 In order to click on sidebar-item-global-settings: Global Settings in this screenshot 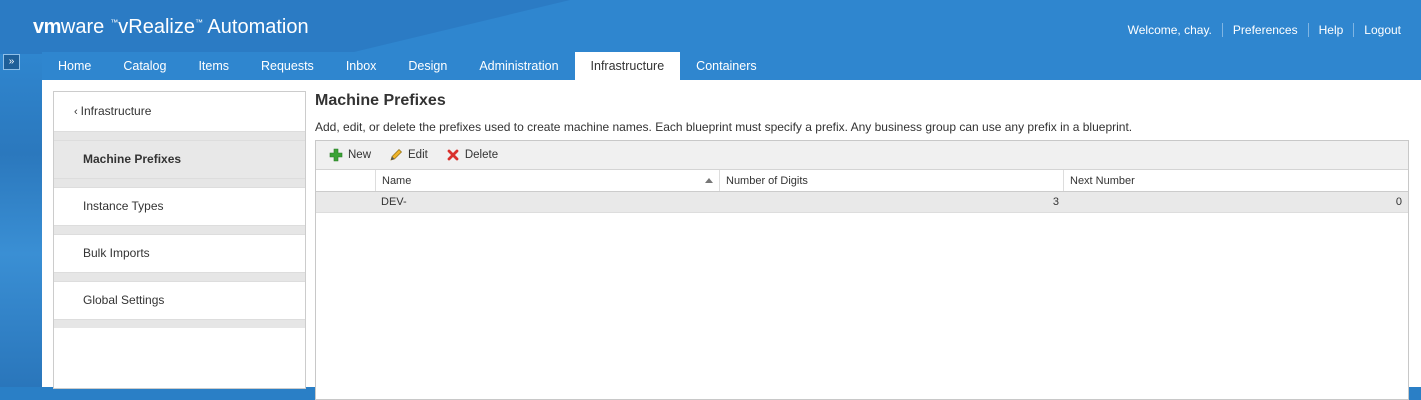, I will do `click(179, 300)`.